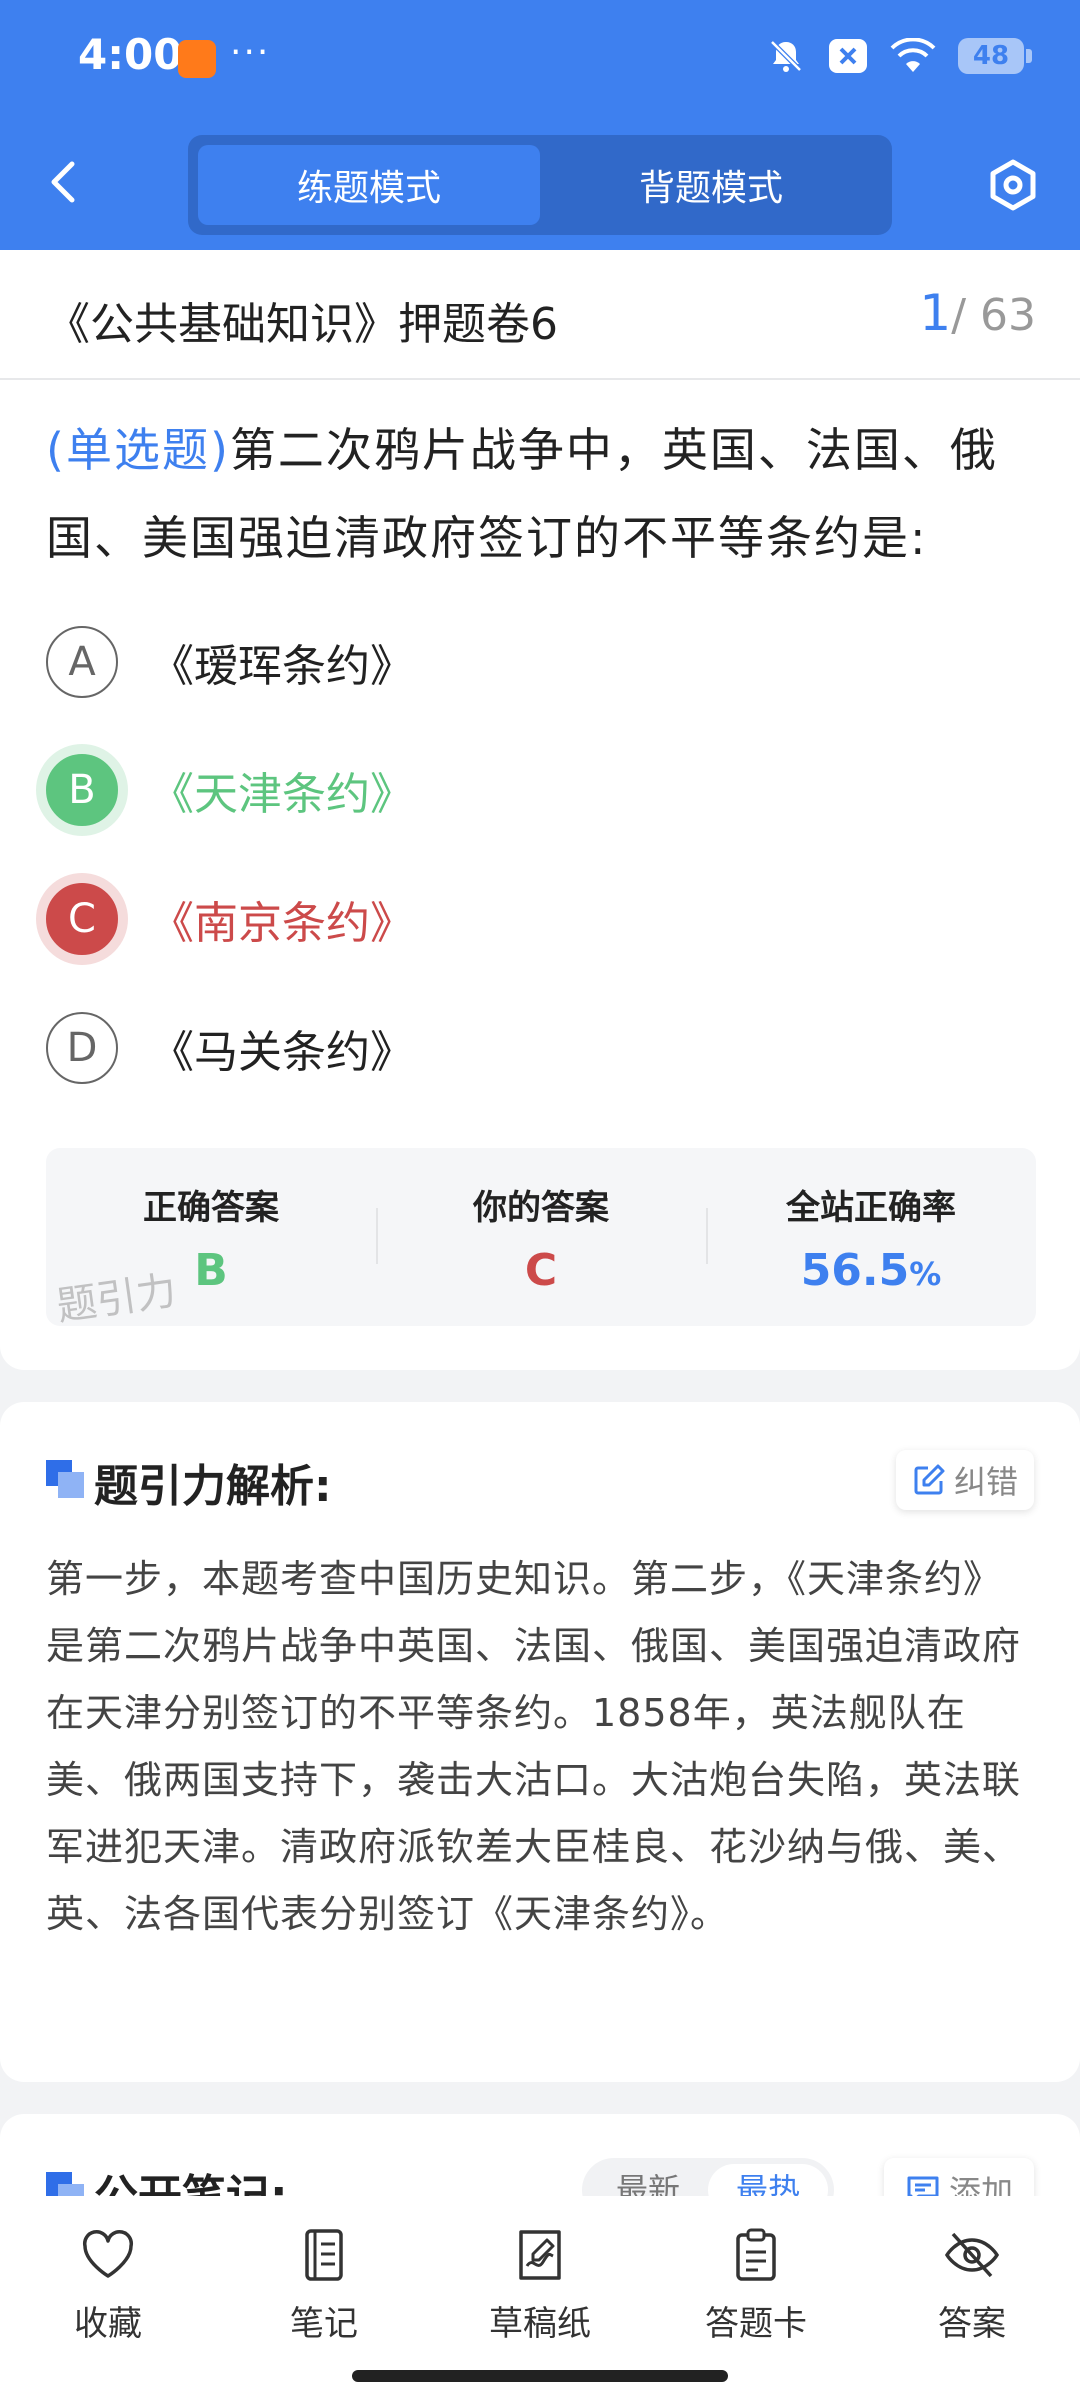 This screenshot has height=2400, width=1080. I want to click on wifi-icon, so click(913, 55).